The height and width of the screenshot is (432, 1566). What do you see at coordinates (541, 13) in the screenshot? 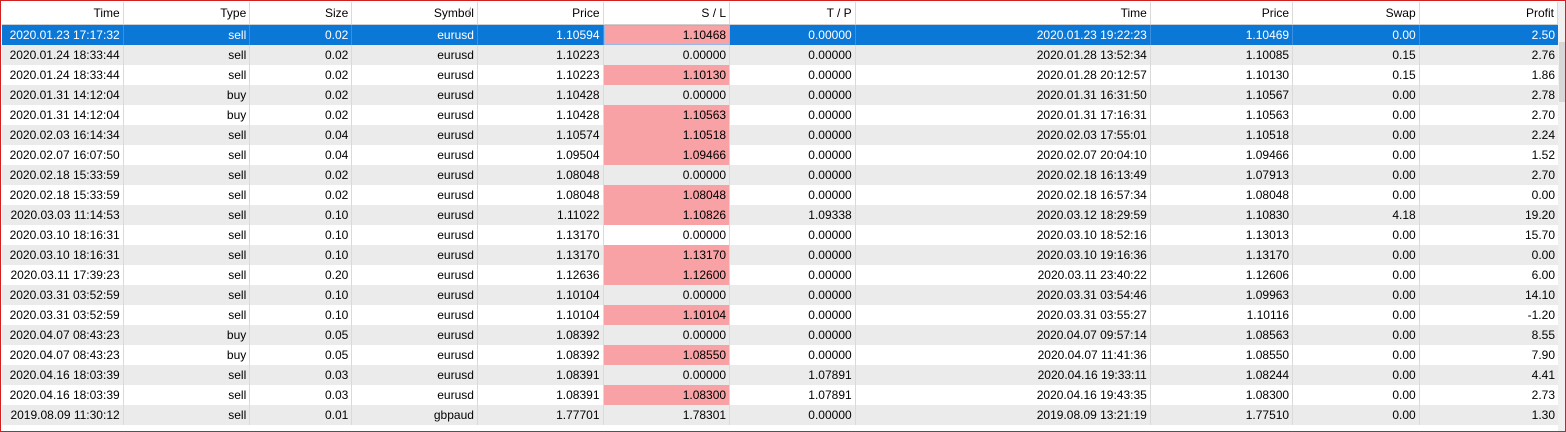
I see `col-header-open-price: Price` at bounding box center [541, 13].